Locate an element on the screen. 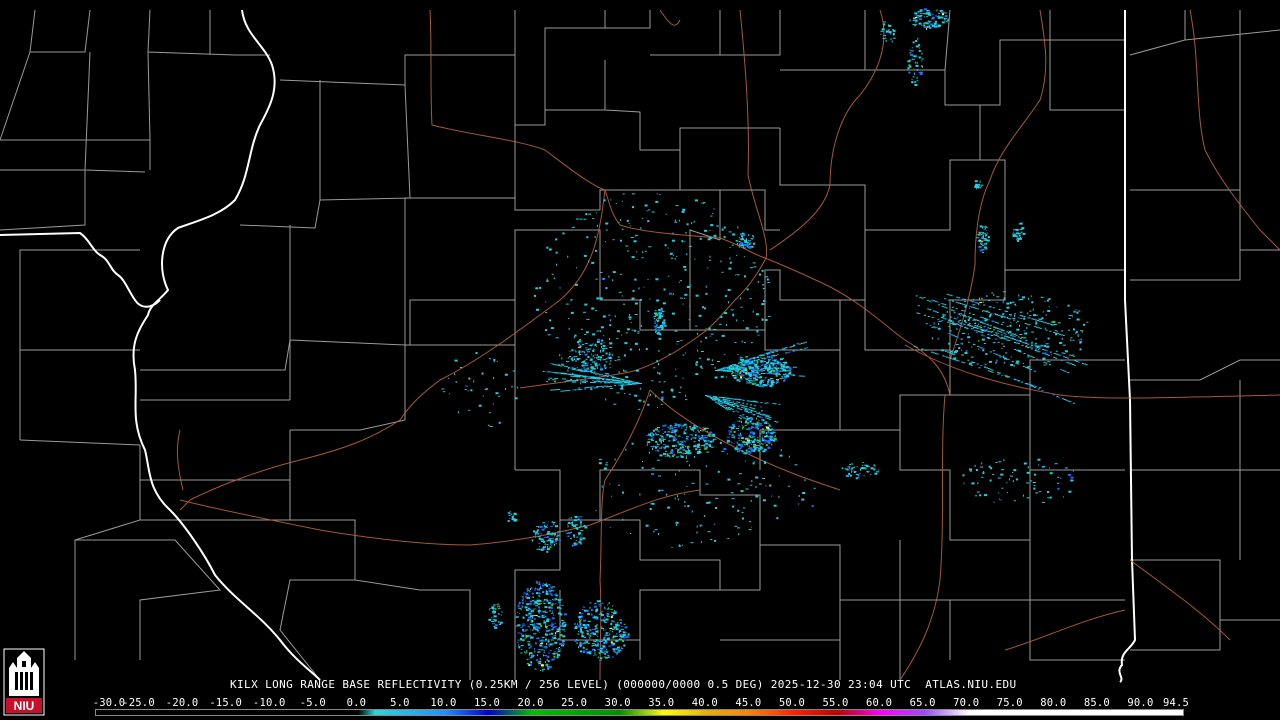 This screenshot has height=720, width=1280. scale-tick-label: 0.0 is located at coordinates (356, 703).